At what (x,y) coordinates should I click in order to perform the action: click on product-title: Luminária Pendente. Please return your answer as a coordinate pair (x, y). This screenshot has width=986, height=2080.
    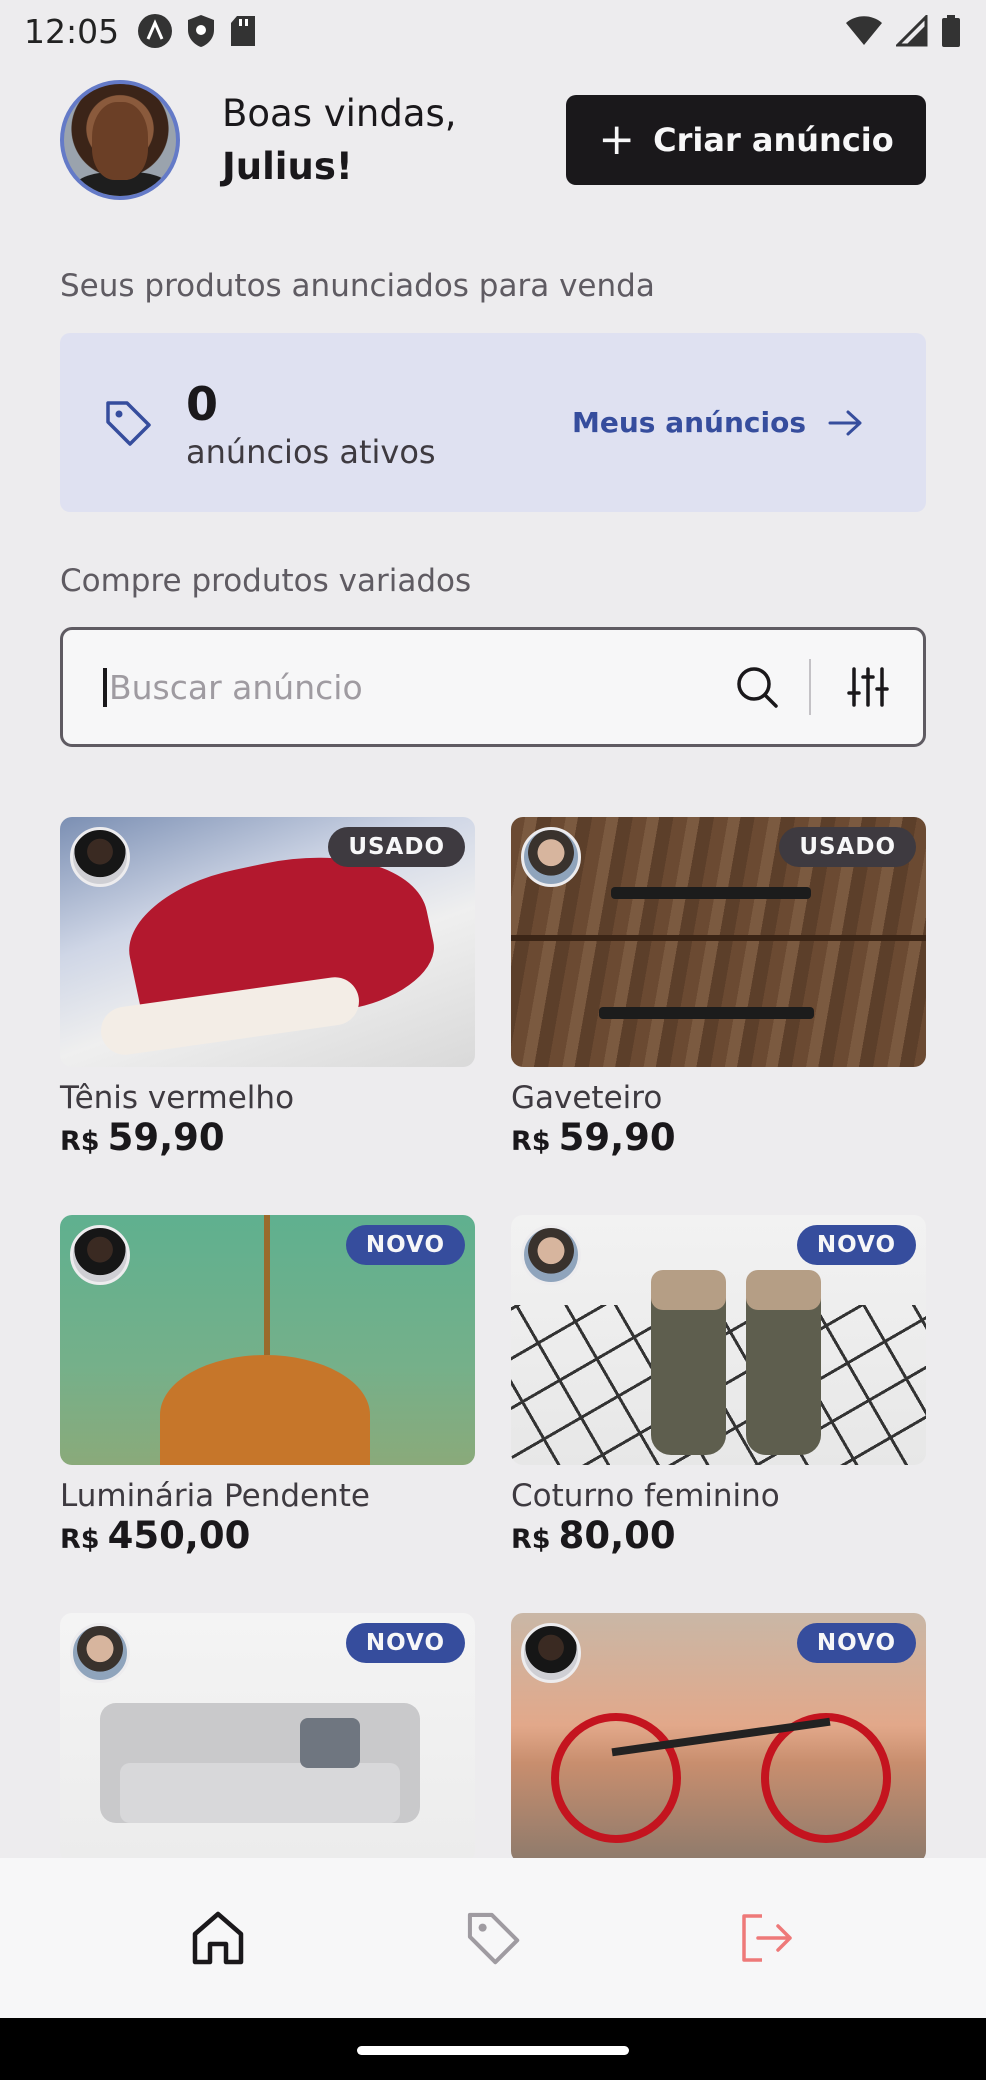
    Looking at the image, I should click on (215, 1496).